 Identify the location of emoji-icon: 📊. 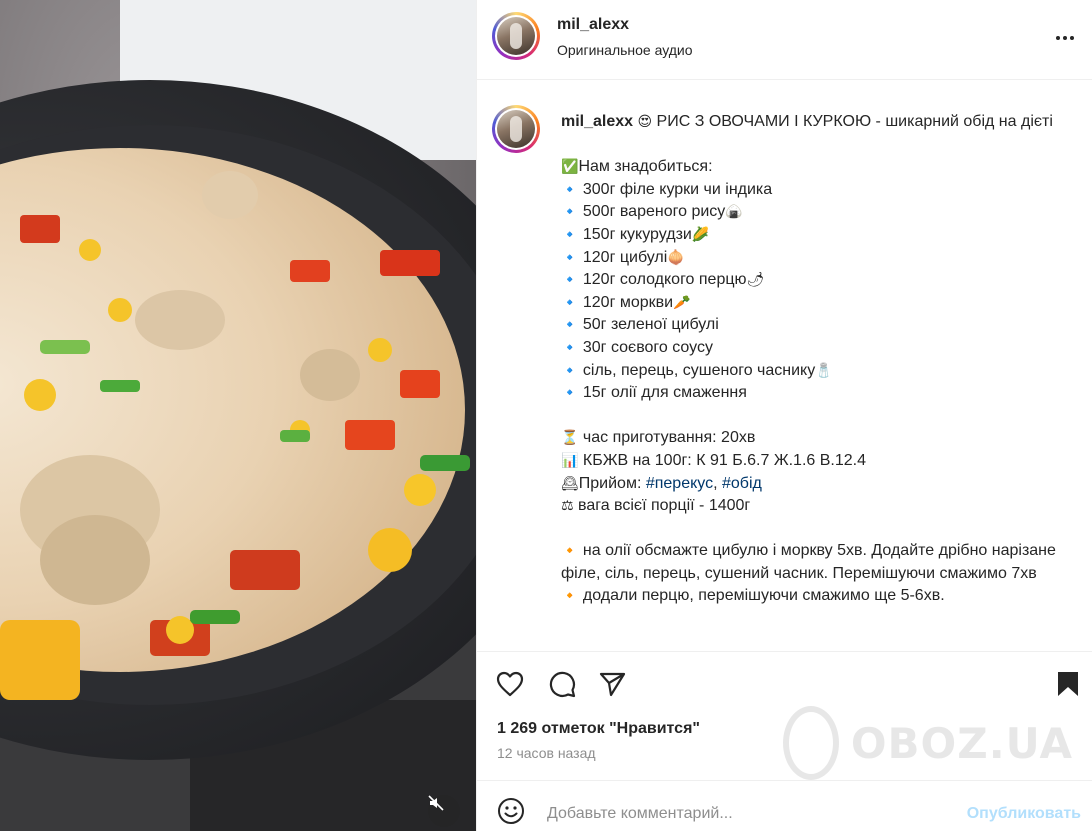
(570, 460).